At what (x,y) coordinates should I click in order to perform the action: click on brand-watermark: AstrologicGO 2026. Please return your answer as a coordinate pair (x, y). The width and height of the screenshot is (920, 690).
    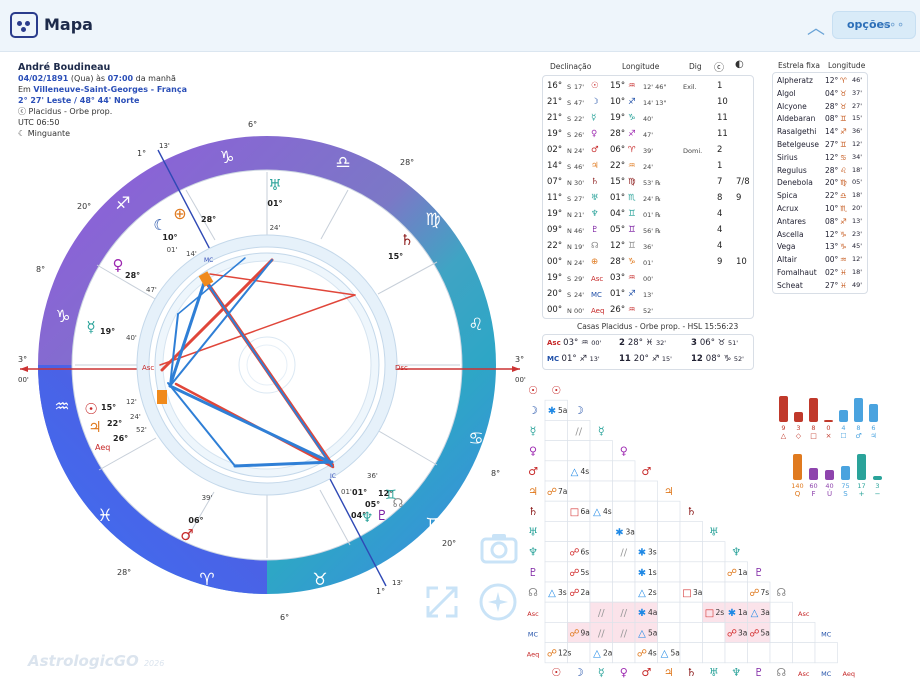
    Looking at the image, I should click on (96, 661).